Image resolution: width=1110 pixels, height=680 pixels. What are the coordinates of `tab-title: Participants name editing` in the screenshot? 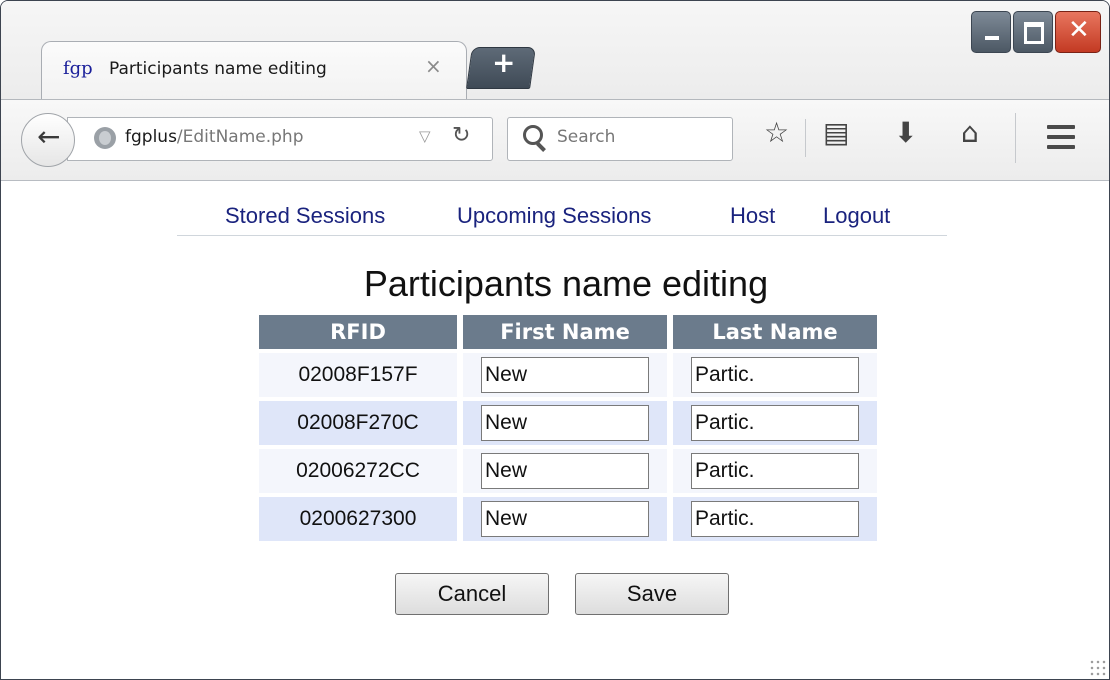 It's located at (218, 69).